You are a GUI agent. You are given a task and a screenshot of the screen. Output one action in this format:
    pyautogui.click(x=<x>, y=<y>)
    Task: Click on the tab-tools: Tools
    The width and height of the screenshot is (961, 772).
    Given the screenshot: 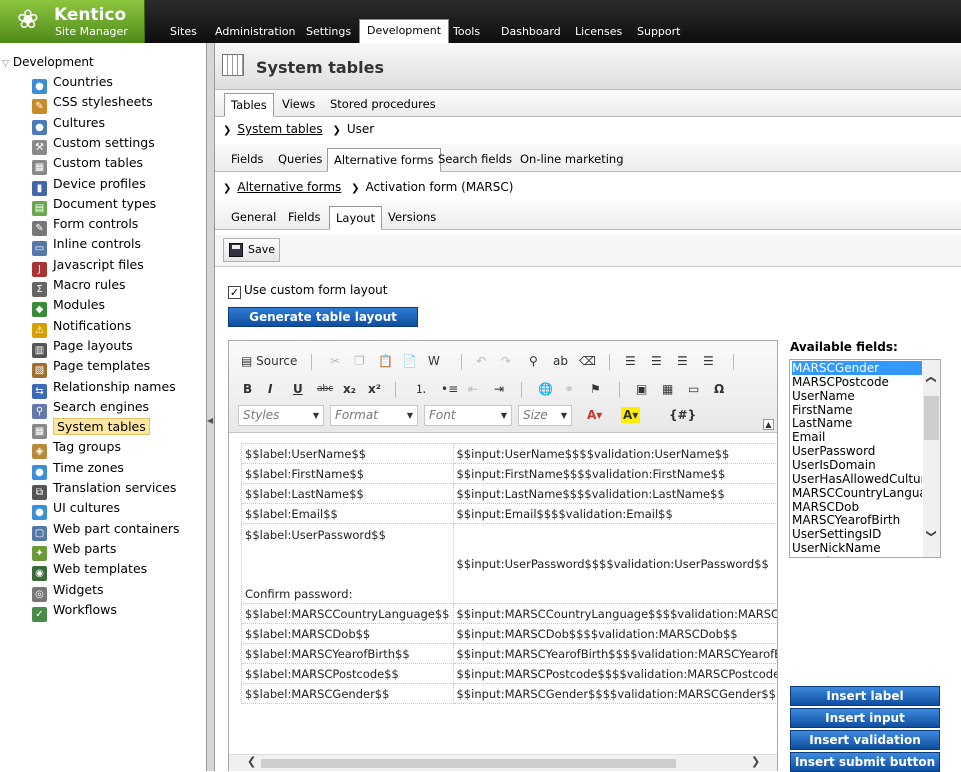 What is the action you would take?
    pyautogui.click(x=466, y=33)
    